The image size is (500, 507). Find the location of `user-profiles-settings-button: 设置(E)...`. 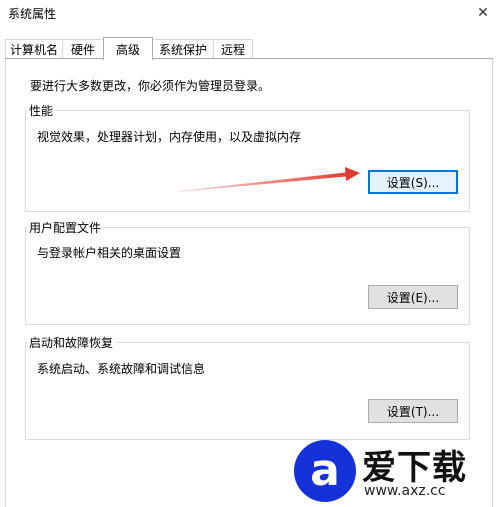

user-profiles-settings-button: 设置(E)... is located at coordinates (413, 297).